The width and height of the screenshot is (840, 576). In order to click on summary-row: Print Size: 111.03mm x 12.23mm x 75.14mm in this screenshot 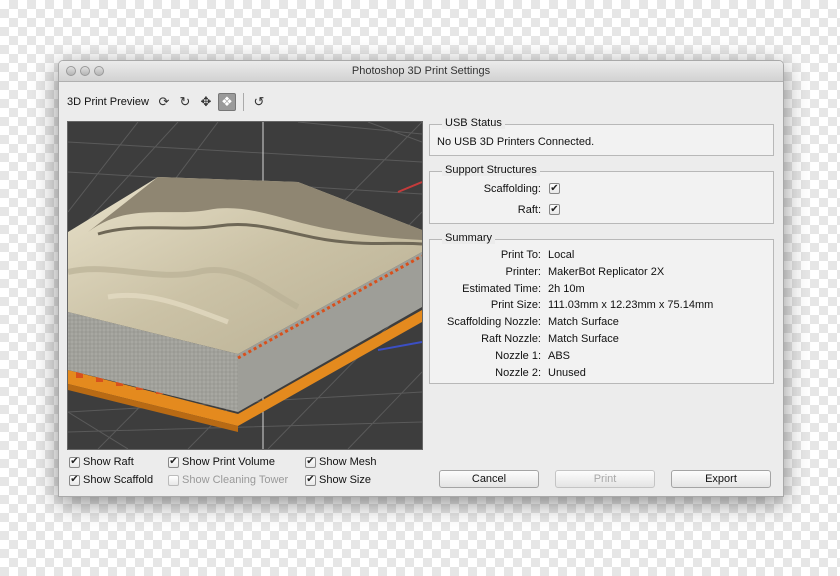, I will do `click(571, 305)`.